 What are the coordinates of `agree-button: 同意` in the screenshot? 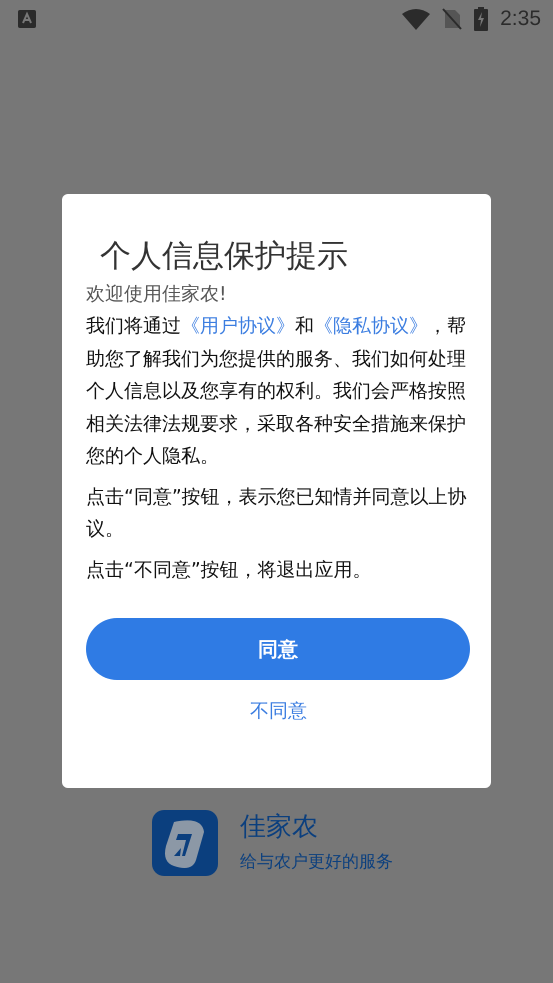 It's located at (278, 649).